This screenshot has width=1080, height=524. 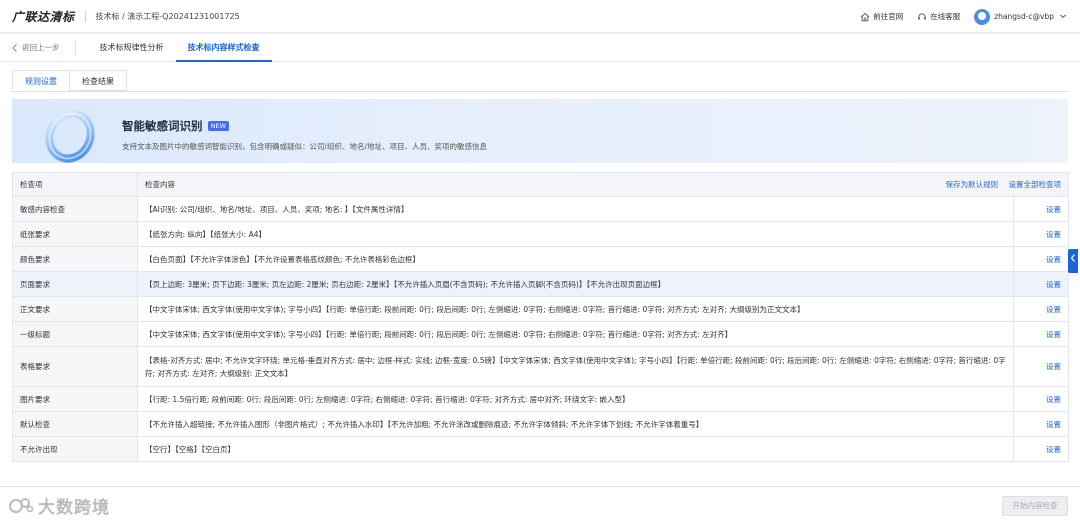 I want to click on headset-icon, so click(x=922, y=17).